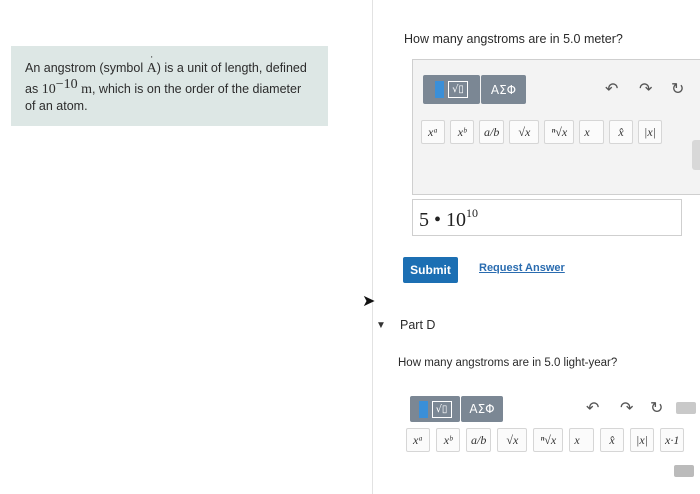 The width and height of the screenshot is (700, 494). Describe the element at coordinates (417, 325) in the screenshot. I see `part-d-label: Part D` at that location.